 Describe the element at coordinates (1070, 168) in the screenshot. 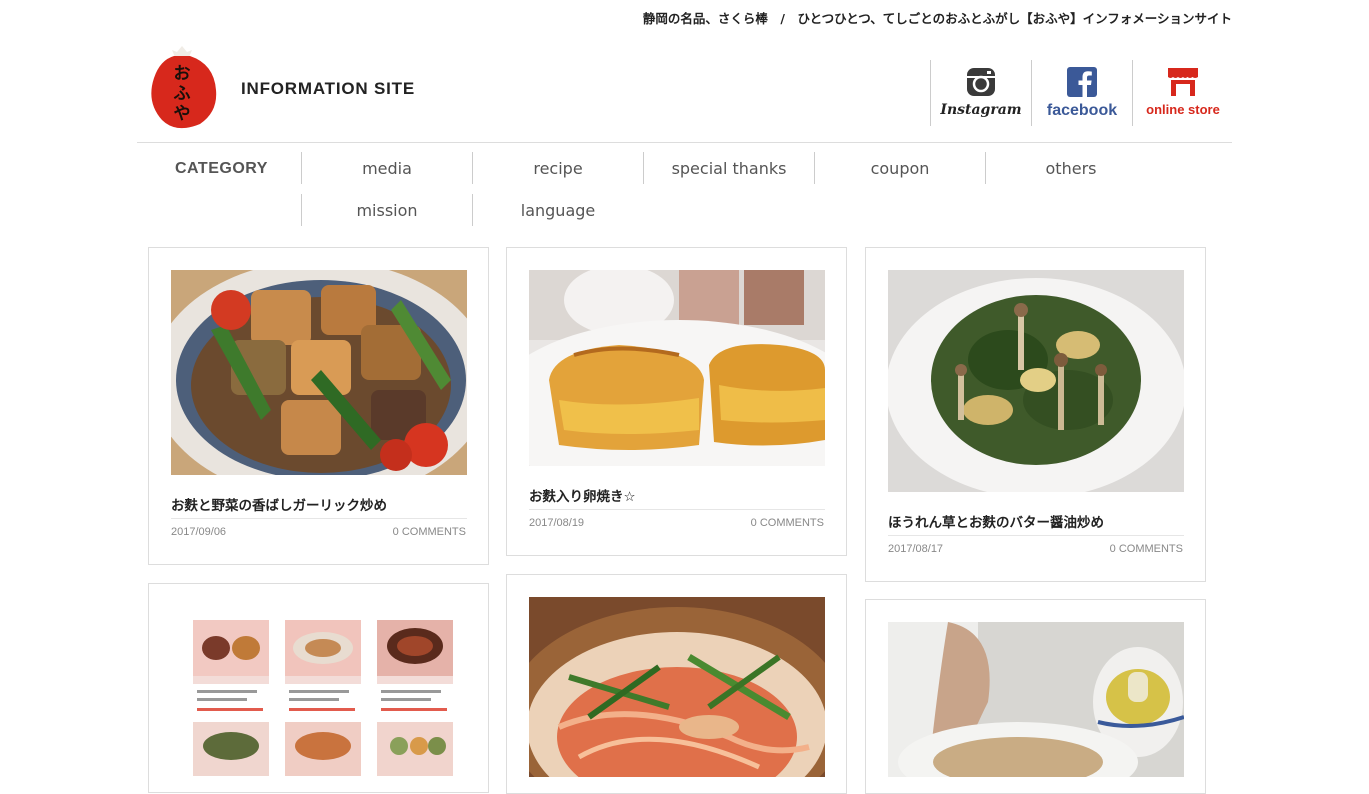

I see `nav-item-others: others` at that location.